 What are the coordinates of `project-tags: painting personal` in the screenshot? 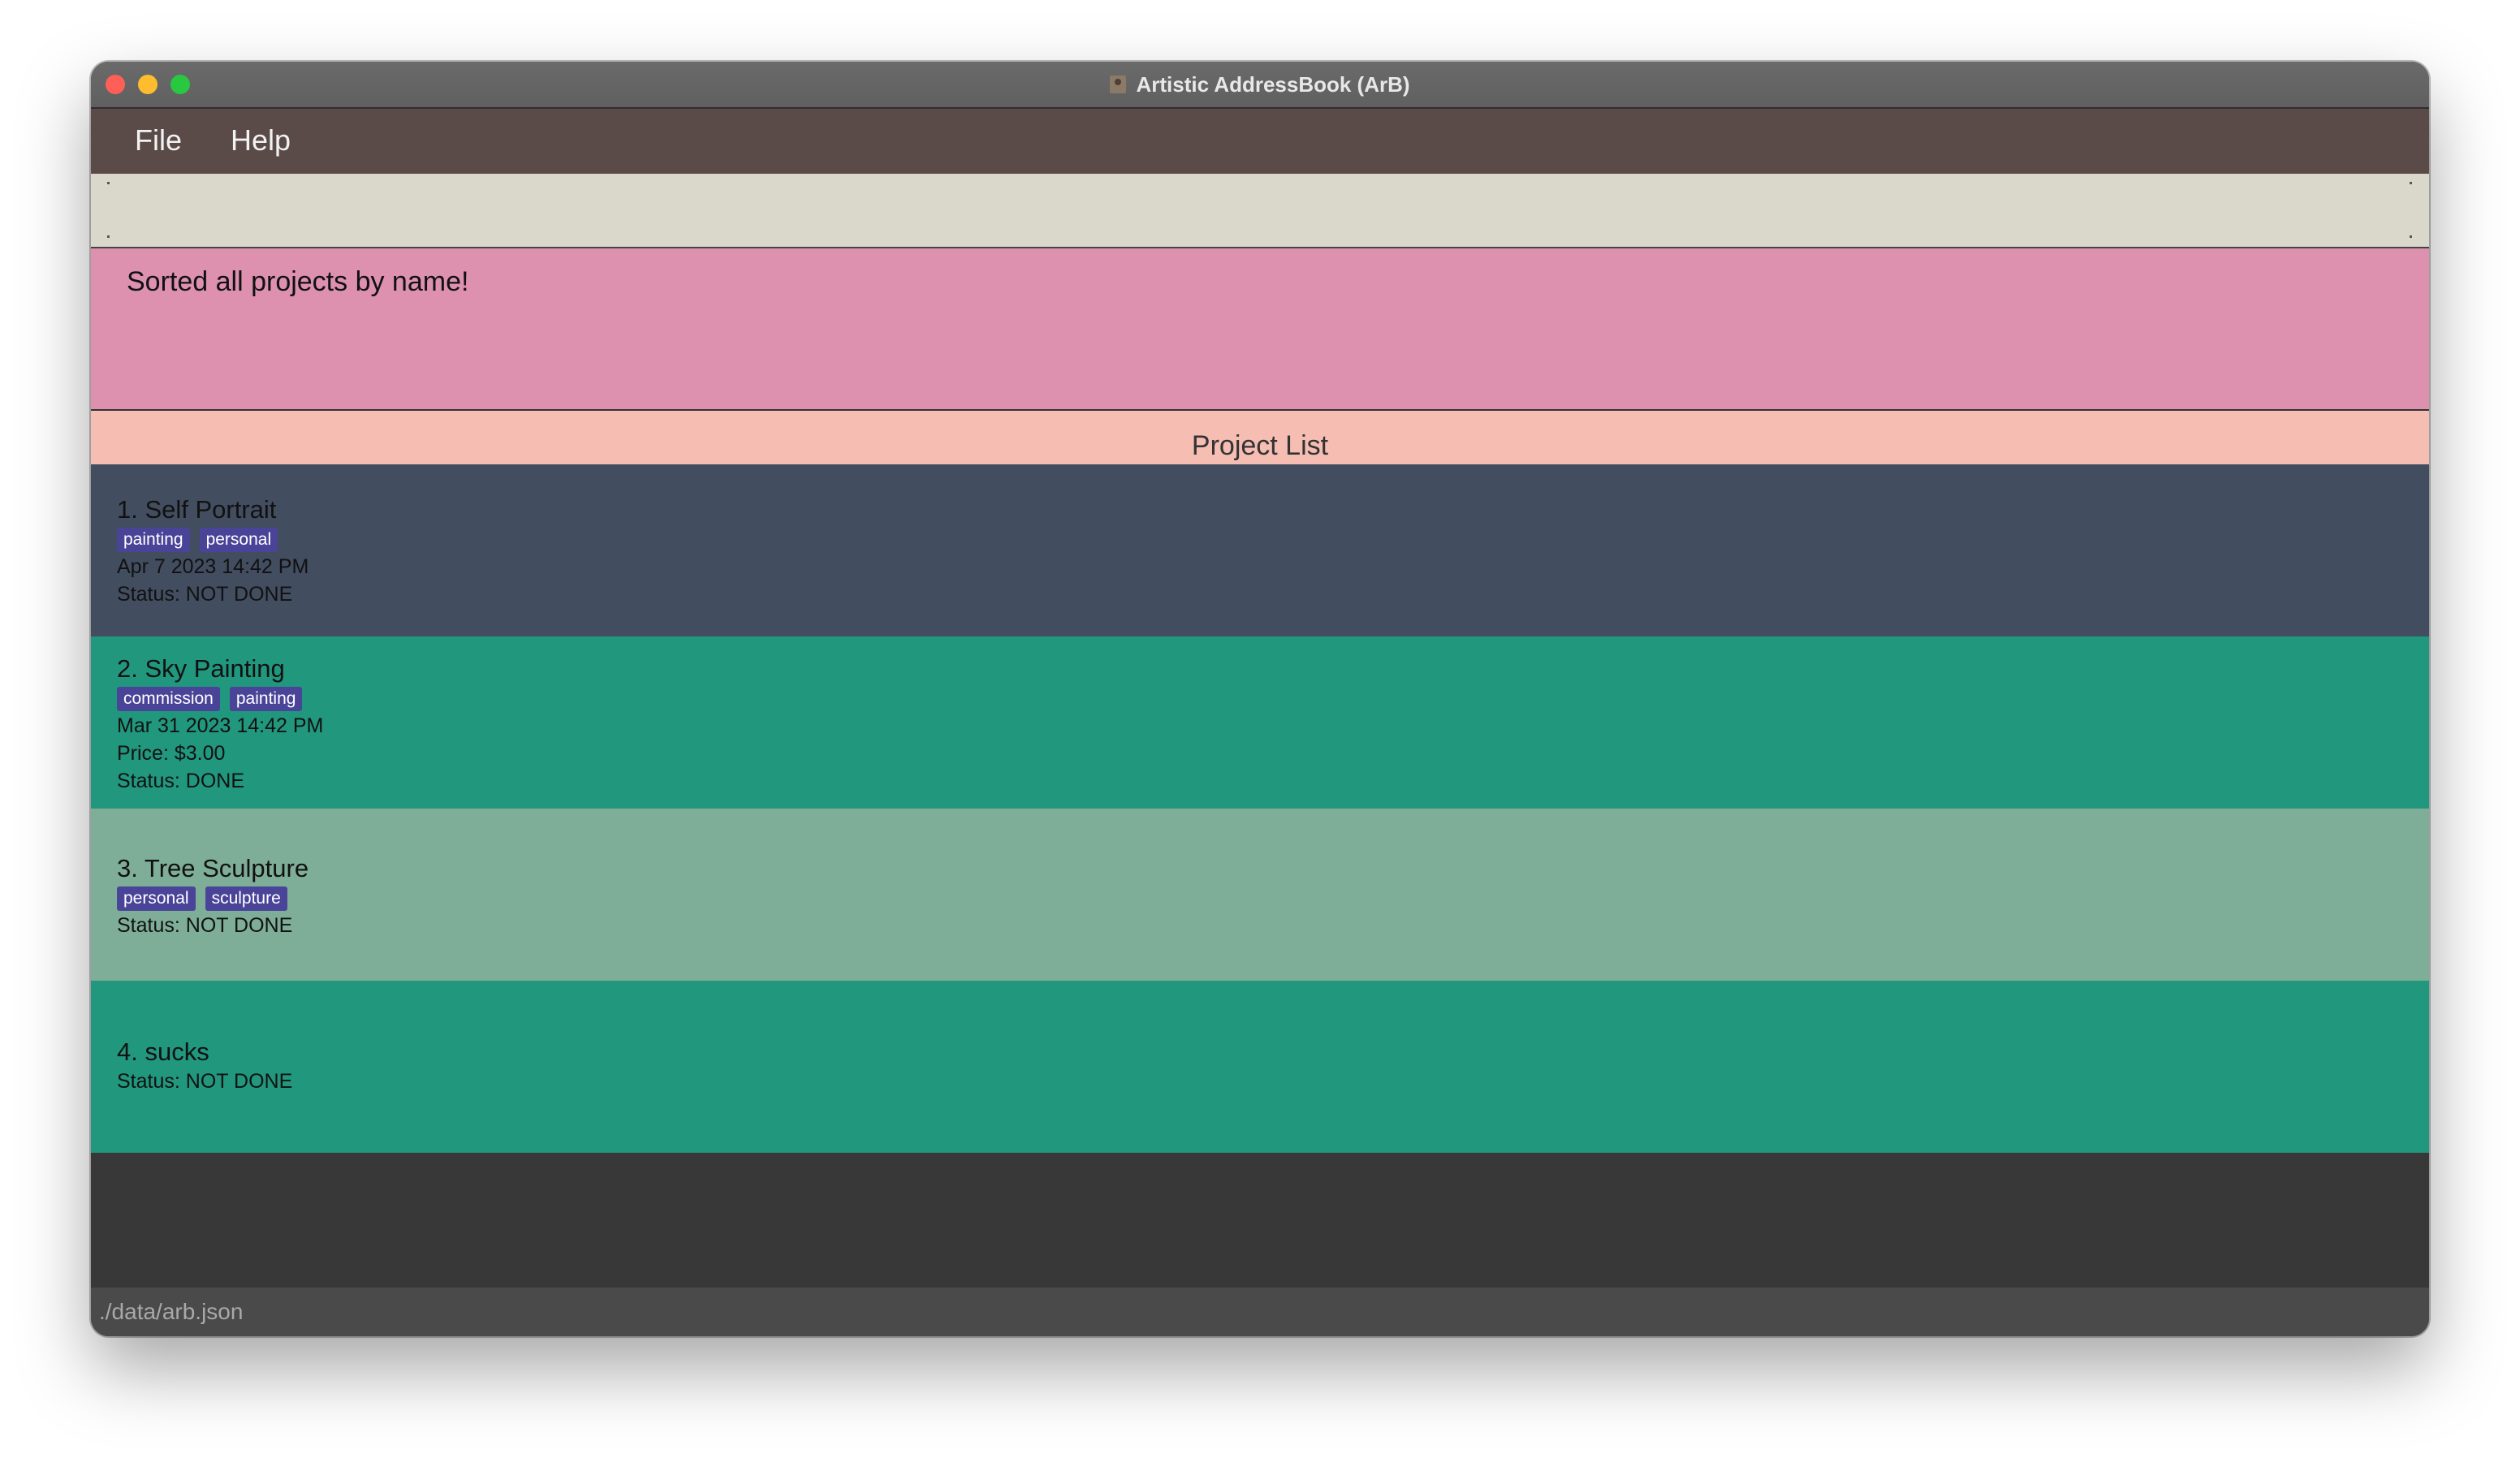 It's located at (198, 540).